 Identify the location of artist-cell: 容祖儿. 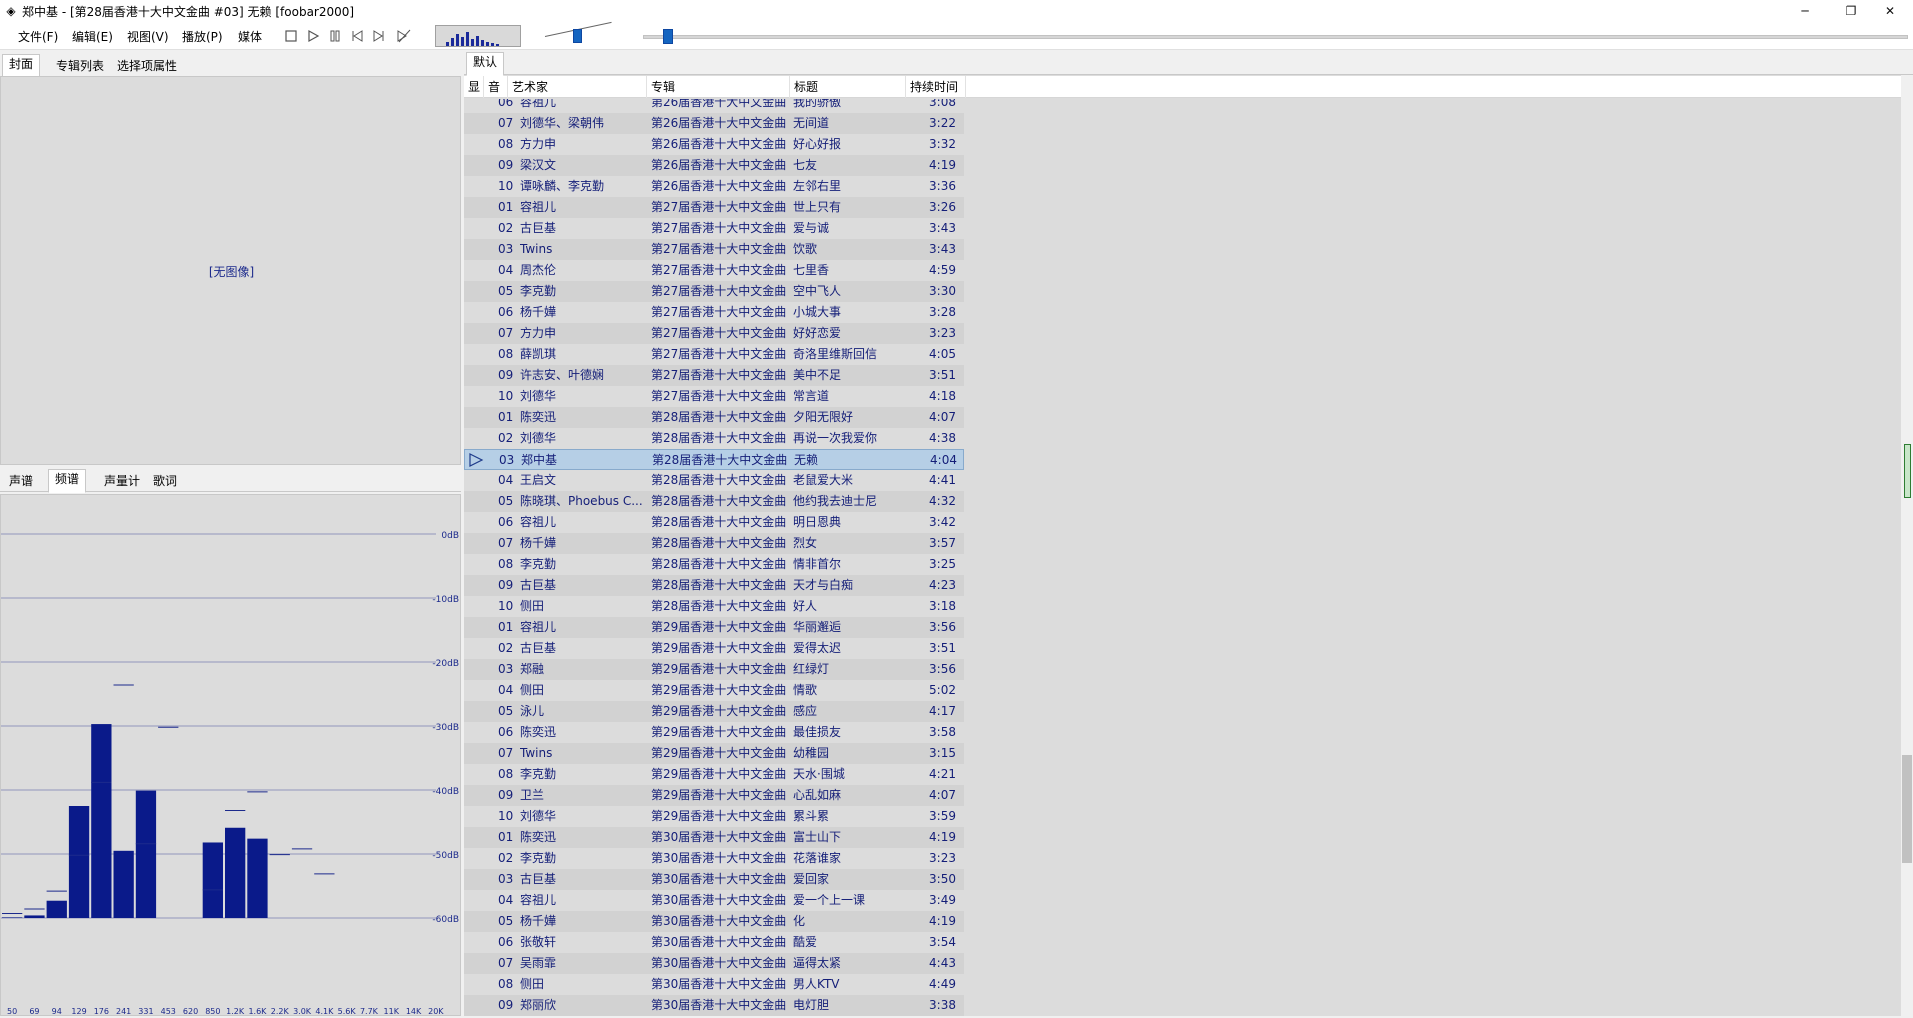
(538, 104).